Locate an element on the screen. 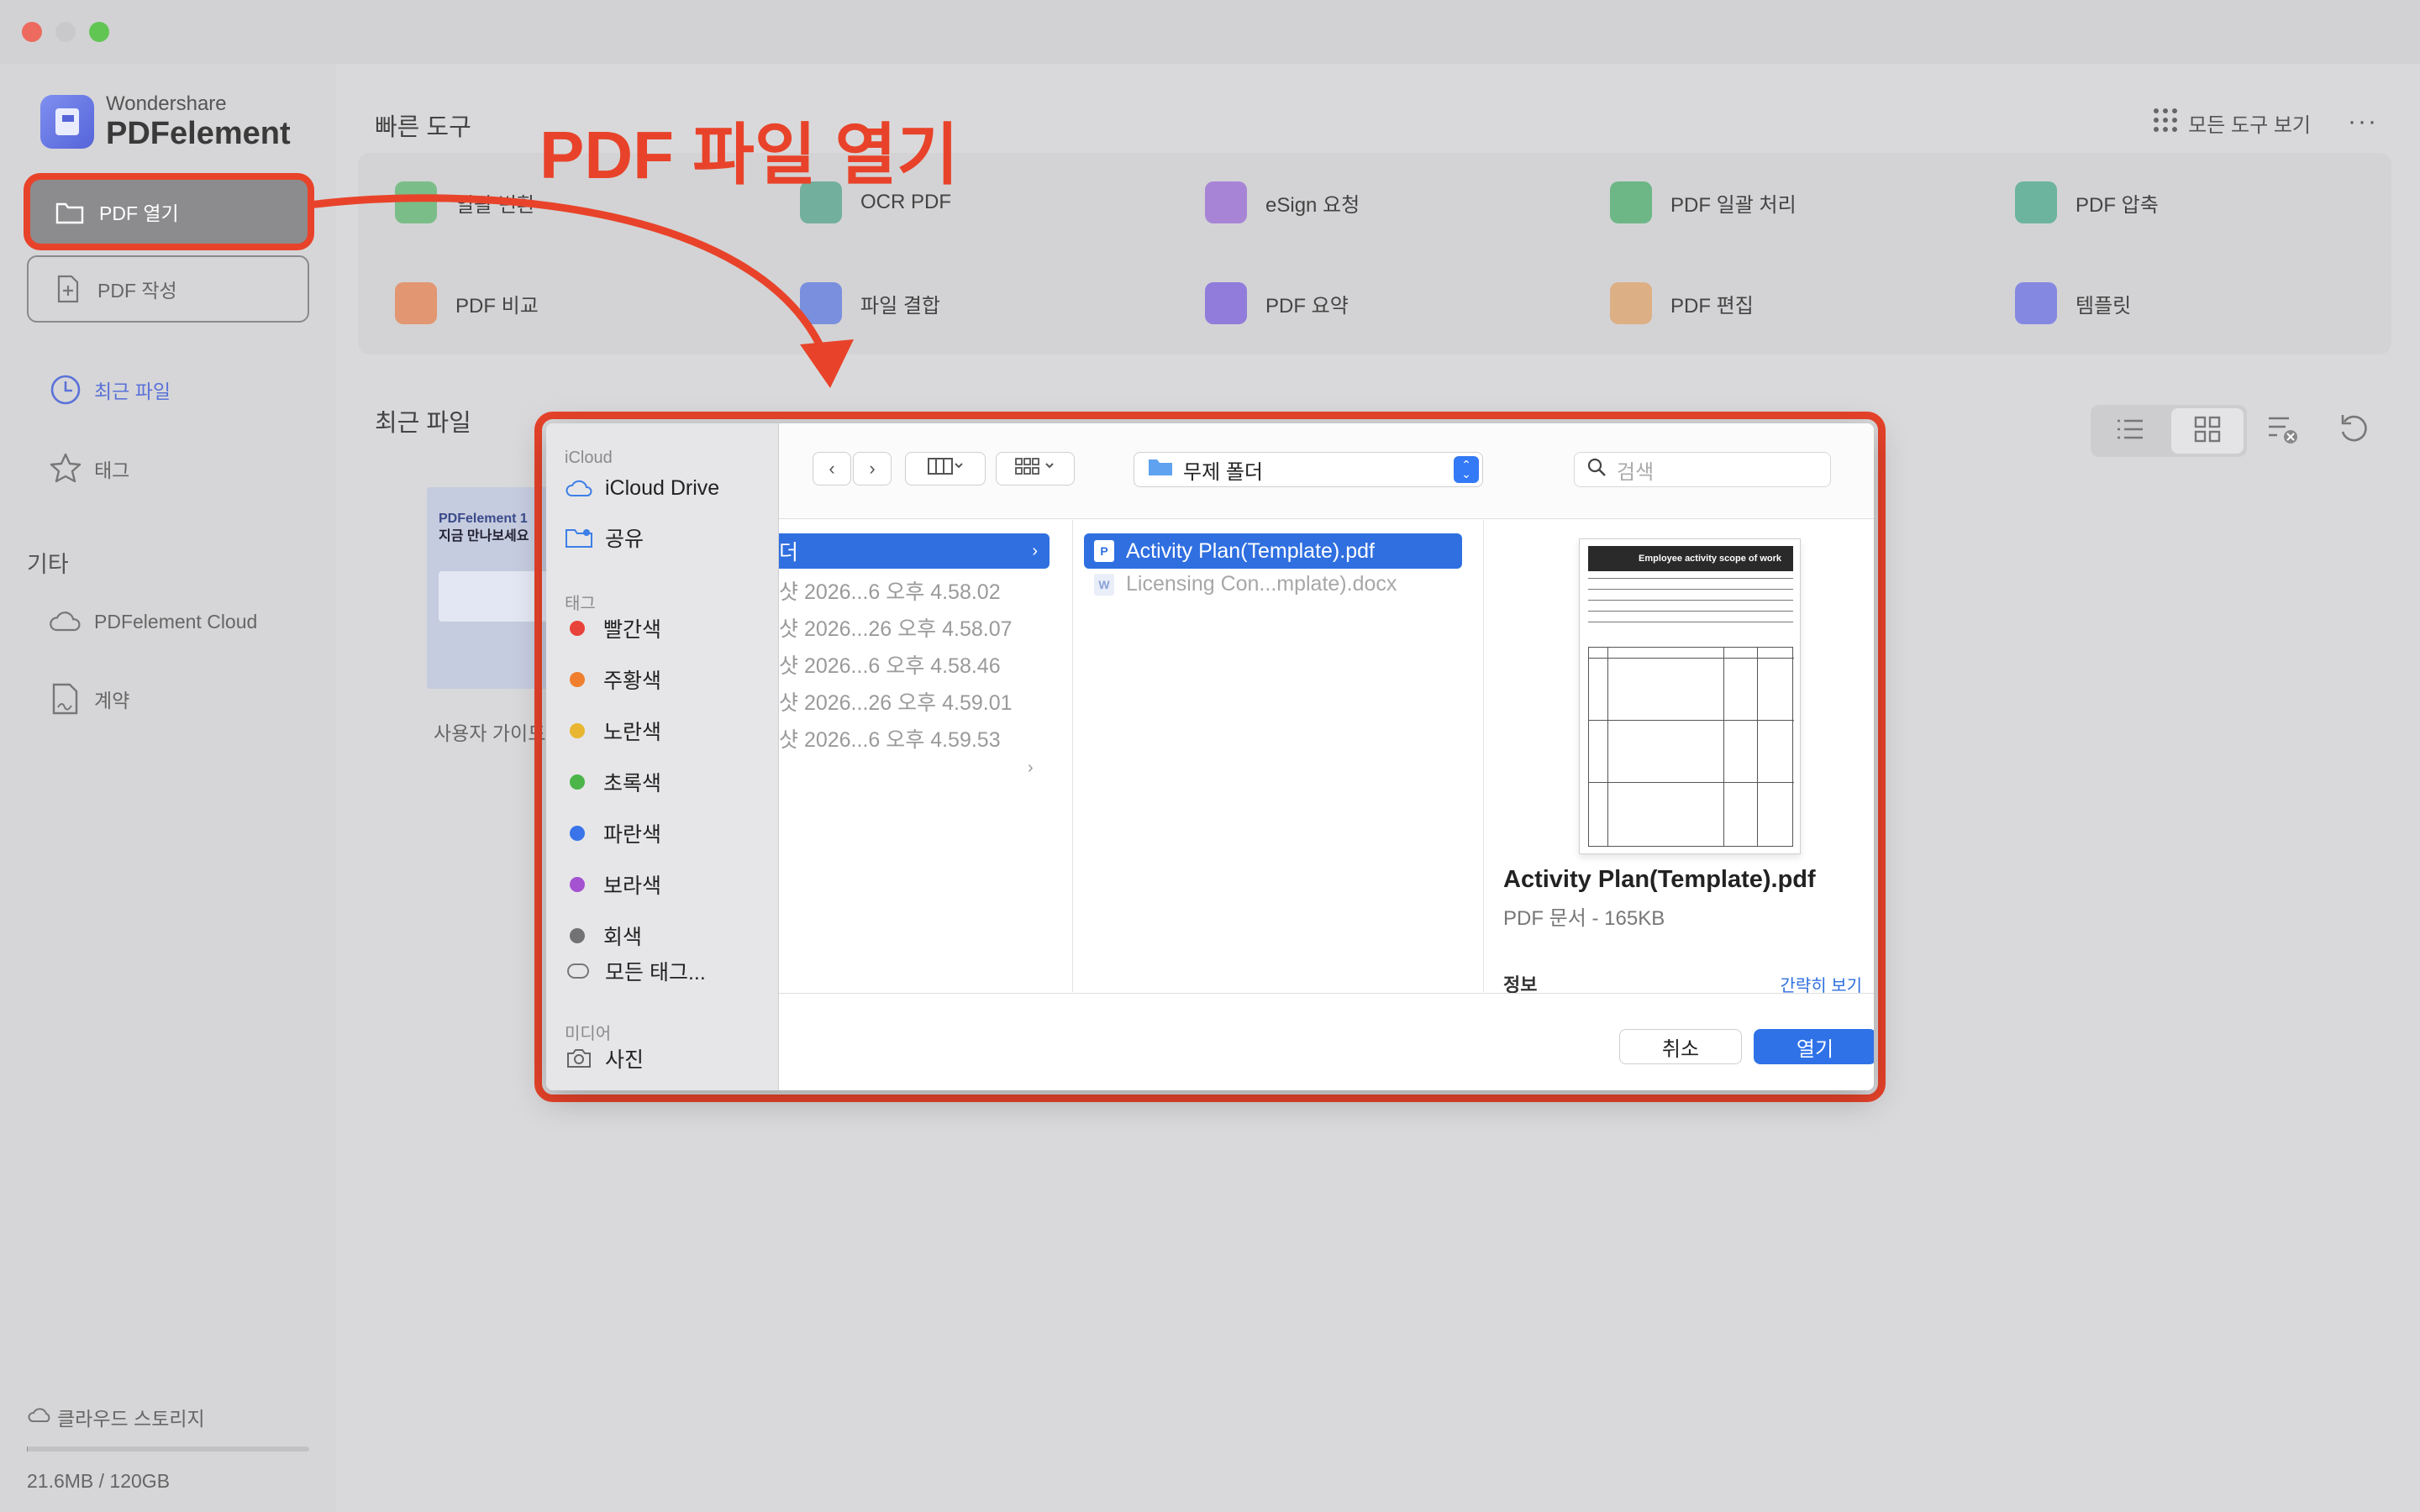  tool-label: PDF 요약 is located at coordinates (1307, 306).